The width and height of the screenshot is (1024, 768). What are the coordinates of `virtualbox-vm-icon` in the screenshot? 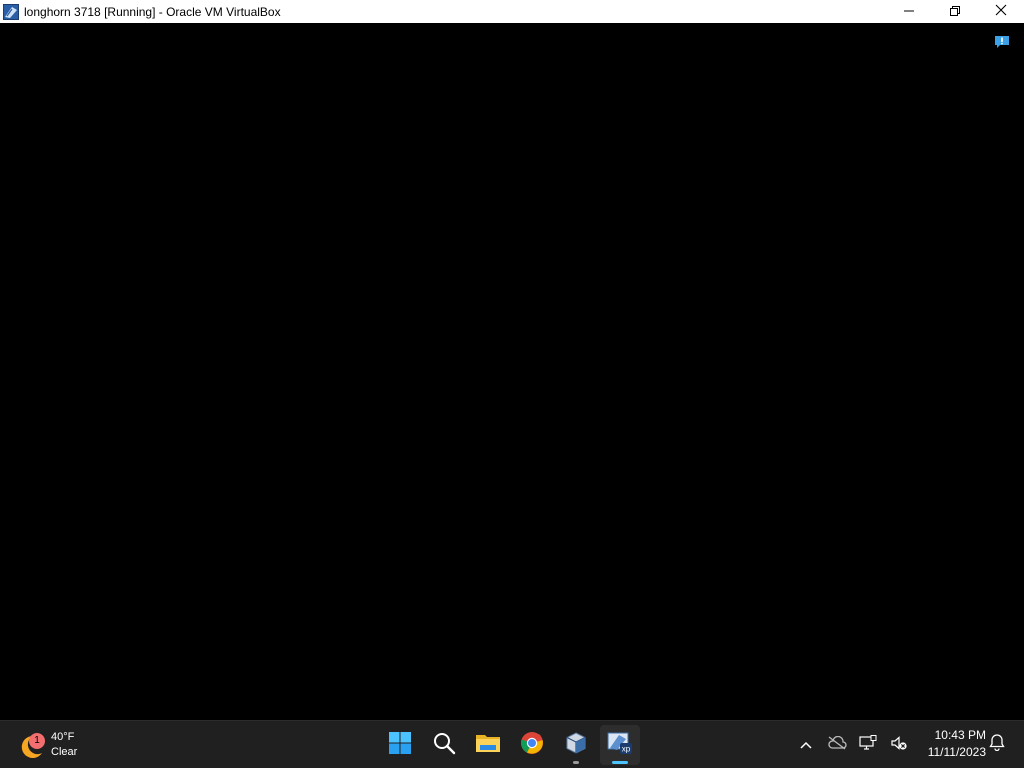 It's located at (11, 11).